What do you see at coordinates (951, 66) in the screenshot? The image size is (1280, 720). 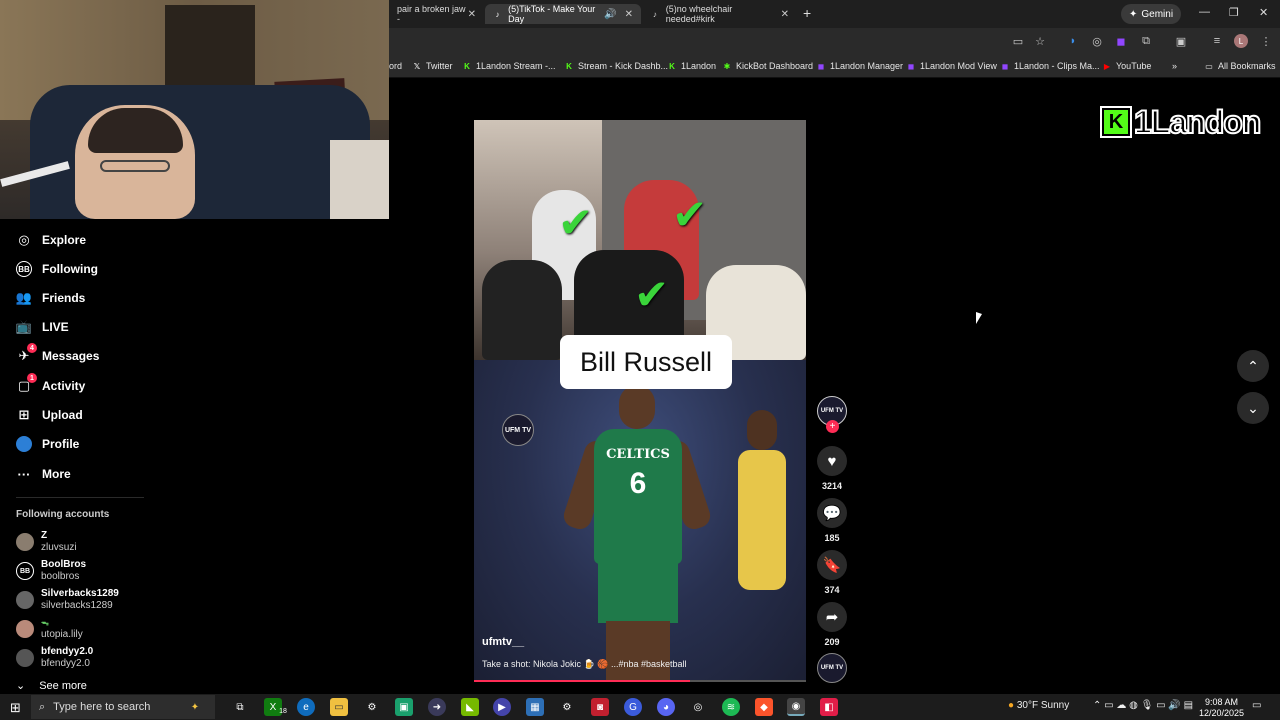 I see `bookmark-mod-view: ◼ 1Landon Mod View` at bounding box center [951, 66].